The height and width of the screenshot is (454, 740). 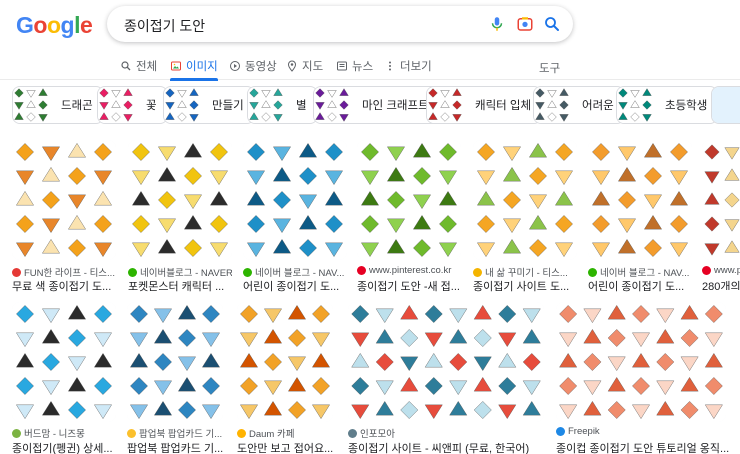 I want to click on related-chips: 드래곤 꽃 만들기 별 마인 크래프트 캐릭터 입체 어려운 초등학생, so click(x=370, y=106).